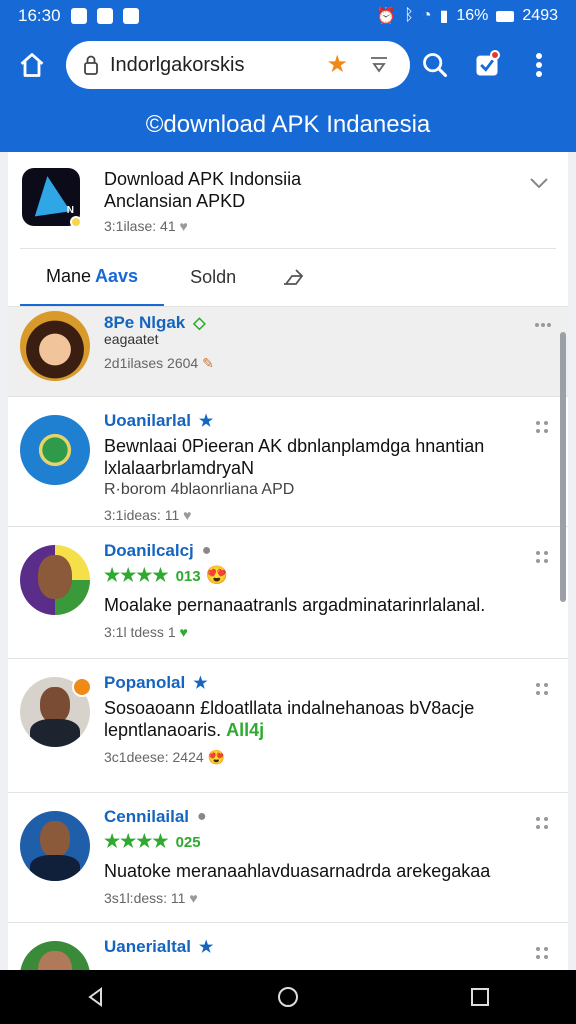  I want to click on item-title-row: Uanerialtal ★, so click(329, 947).